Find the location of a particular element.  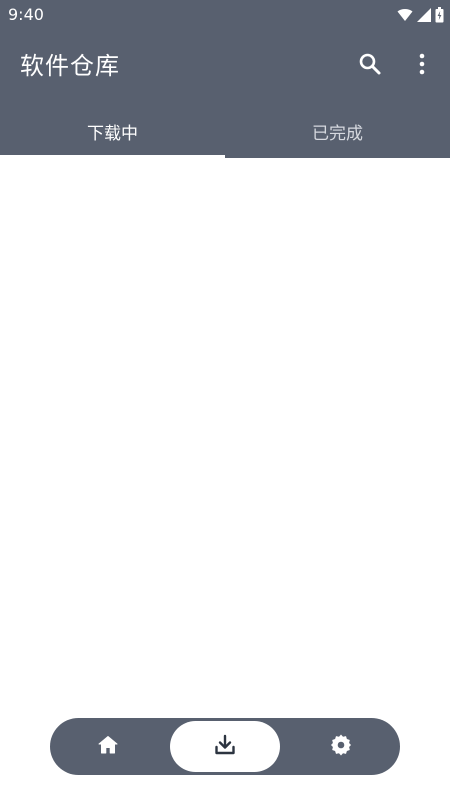

wifi-icon is located at coordinates (405, 15).